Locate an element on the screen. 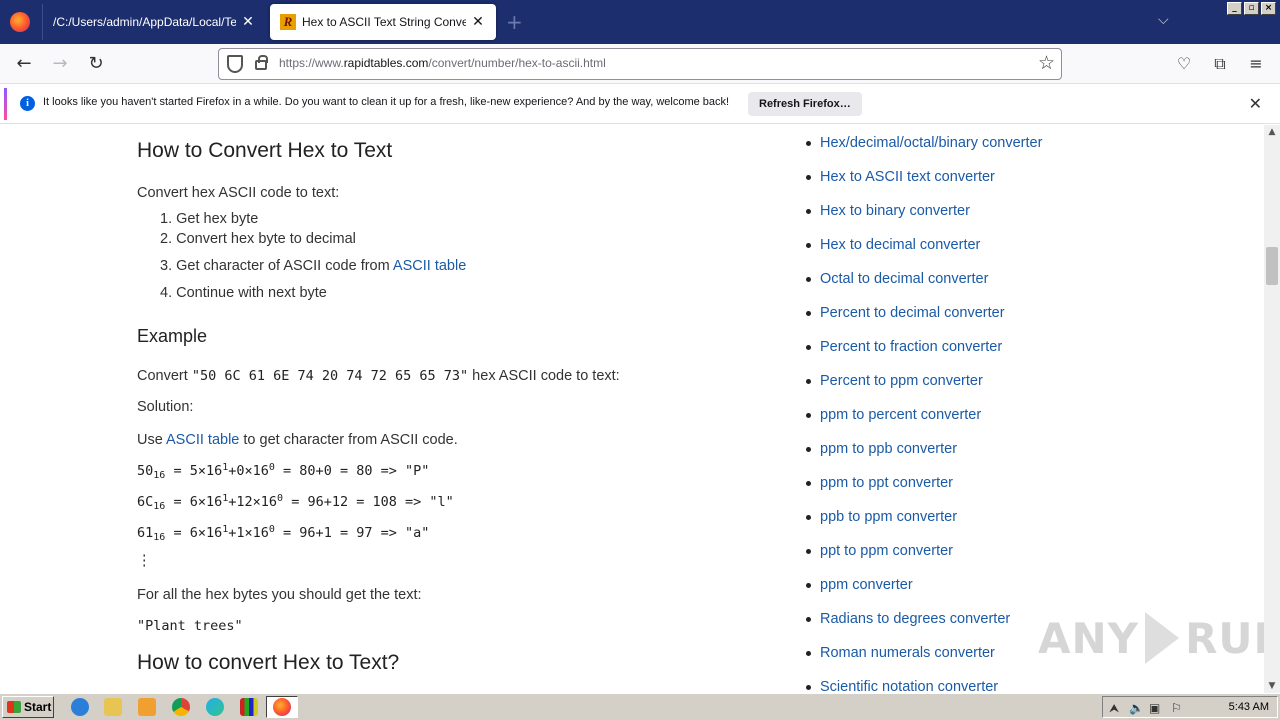 The image size is (1280, 720). vertical-ellipsis: ⋮ is located at coordinates (144, 561).